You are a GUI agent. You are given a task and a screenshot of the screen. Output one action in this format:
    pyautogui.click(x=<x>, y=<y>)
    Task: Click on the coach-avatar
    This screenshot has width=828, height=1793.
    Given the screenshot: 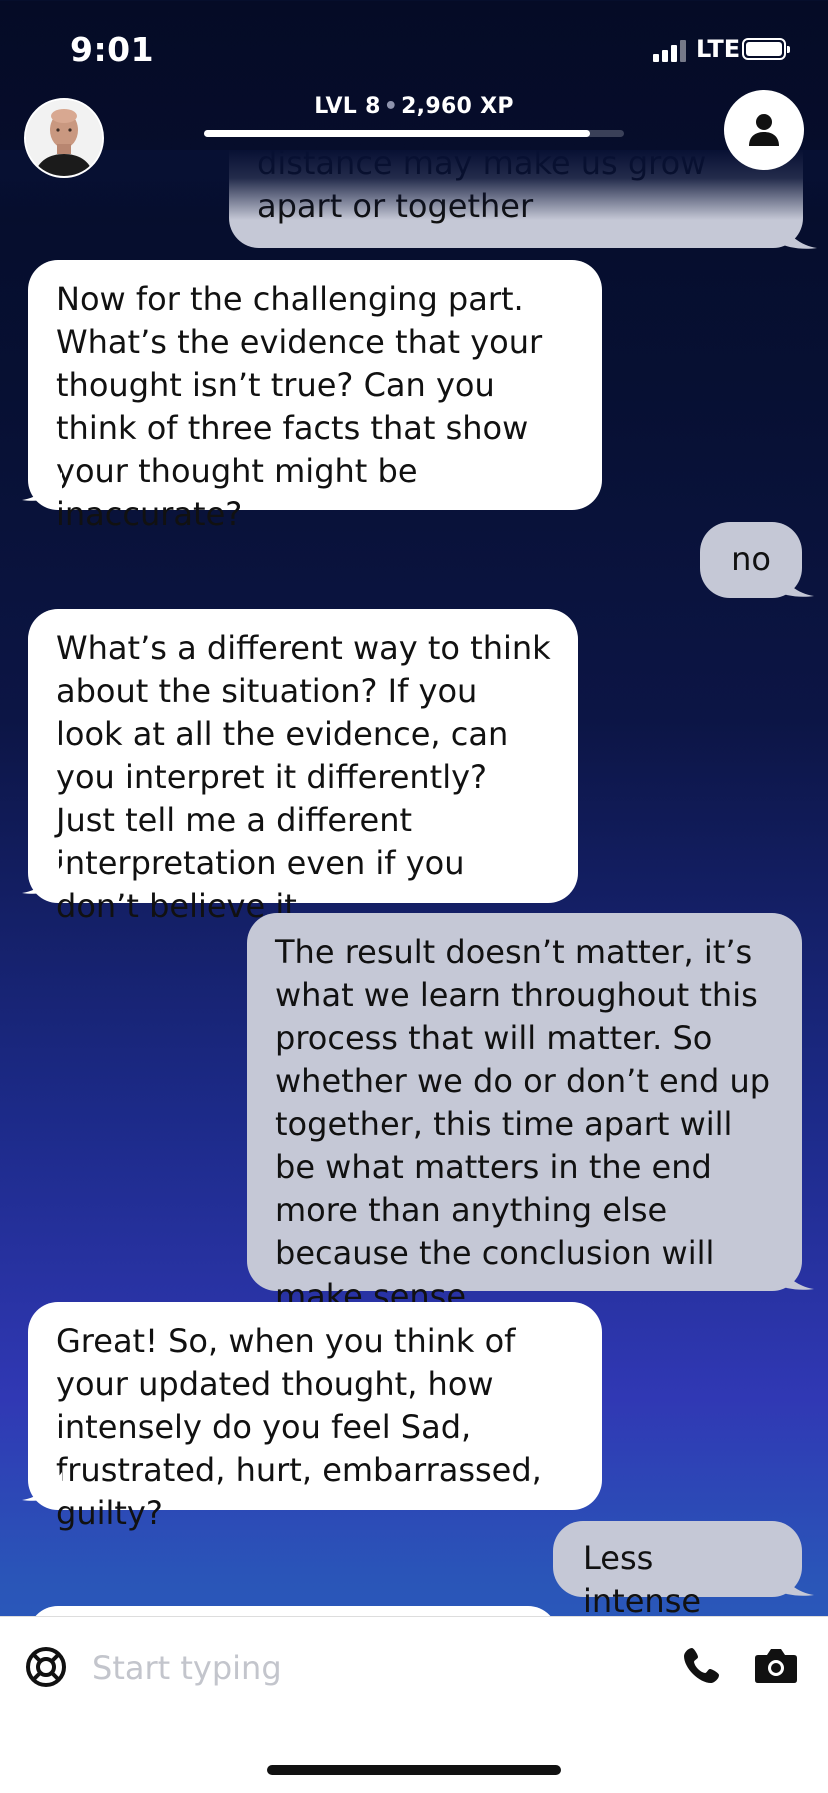 What is the action you would take?
    pyautogui.click(x=64, y=138)
    